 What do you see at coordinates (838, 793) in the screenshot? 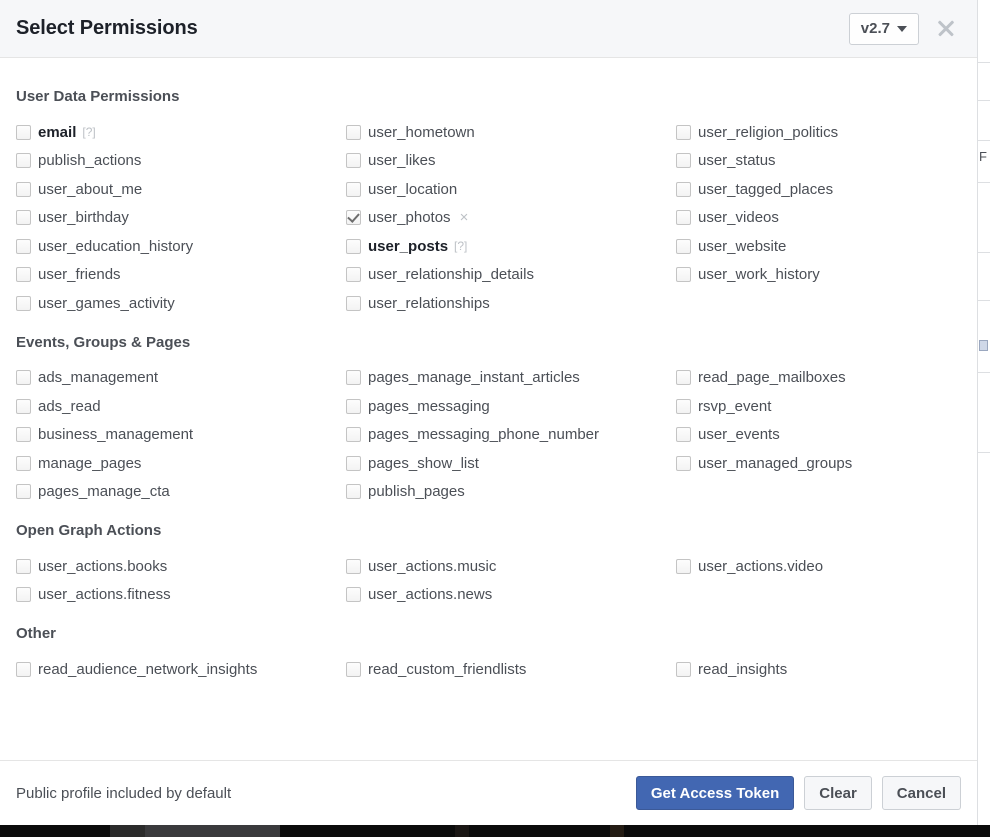
I see `clear-button: Clear` at bounding box center [838, 793].